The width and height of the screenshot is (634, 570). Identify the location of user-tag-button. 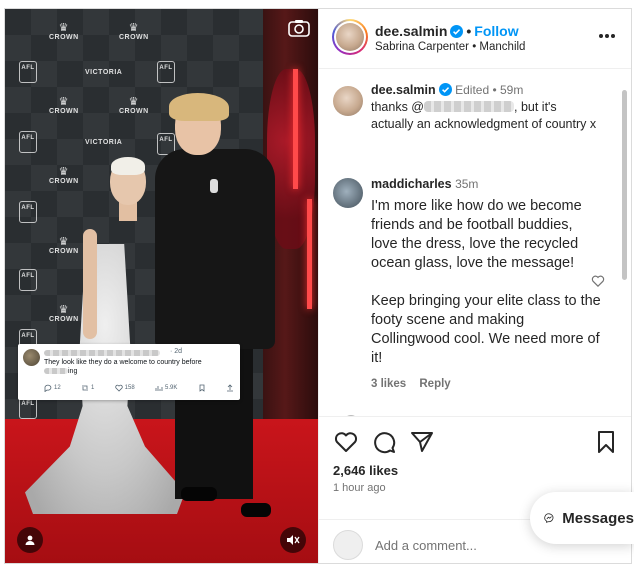
(30, 540).